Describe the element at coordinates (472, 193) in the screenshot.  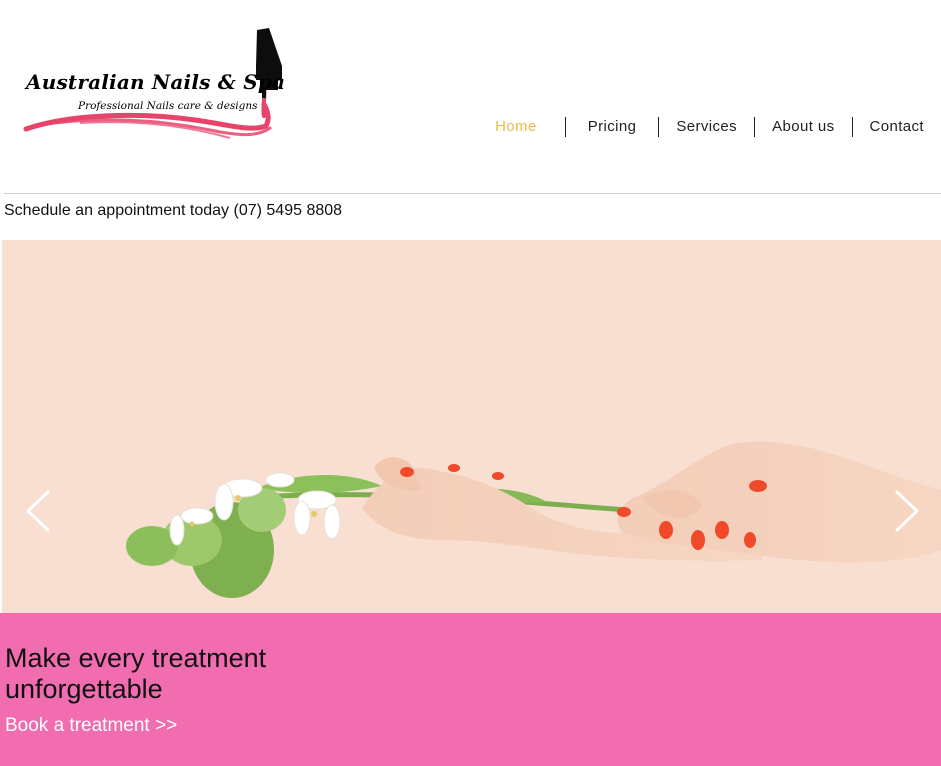
I see `header-divider` at that location.